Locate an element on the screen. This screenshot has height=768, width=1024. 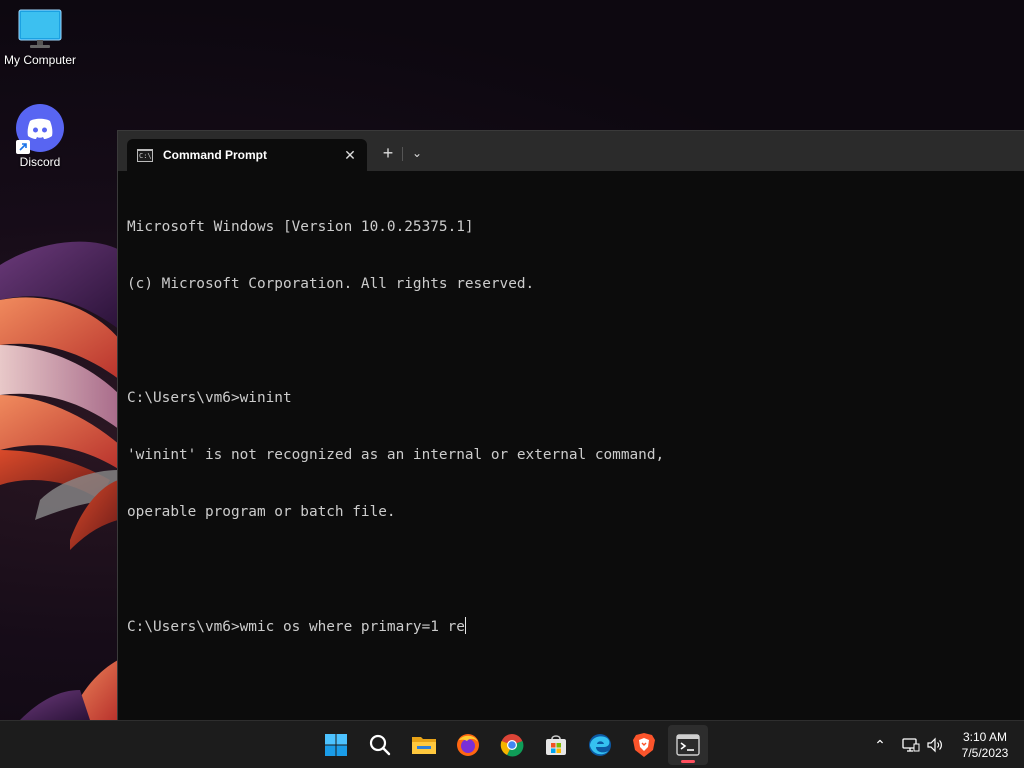
terminal-button is located at coordinates (688, 745).